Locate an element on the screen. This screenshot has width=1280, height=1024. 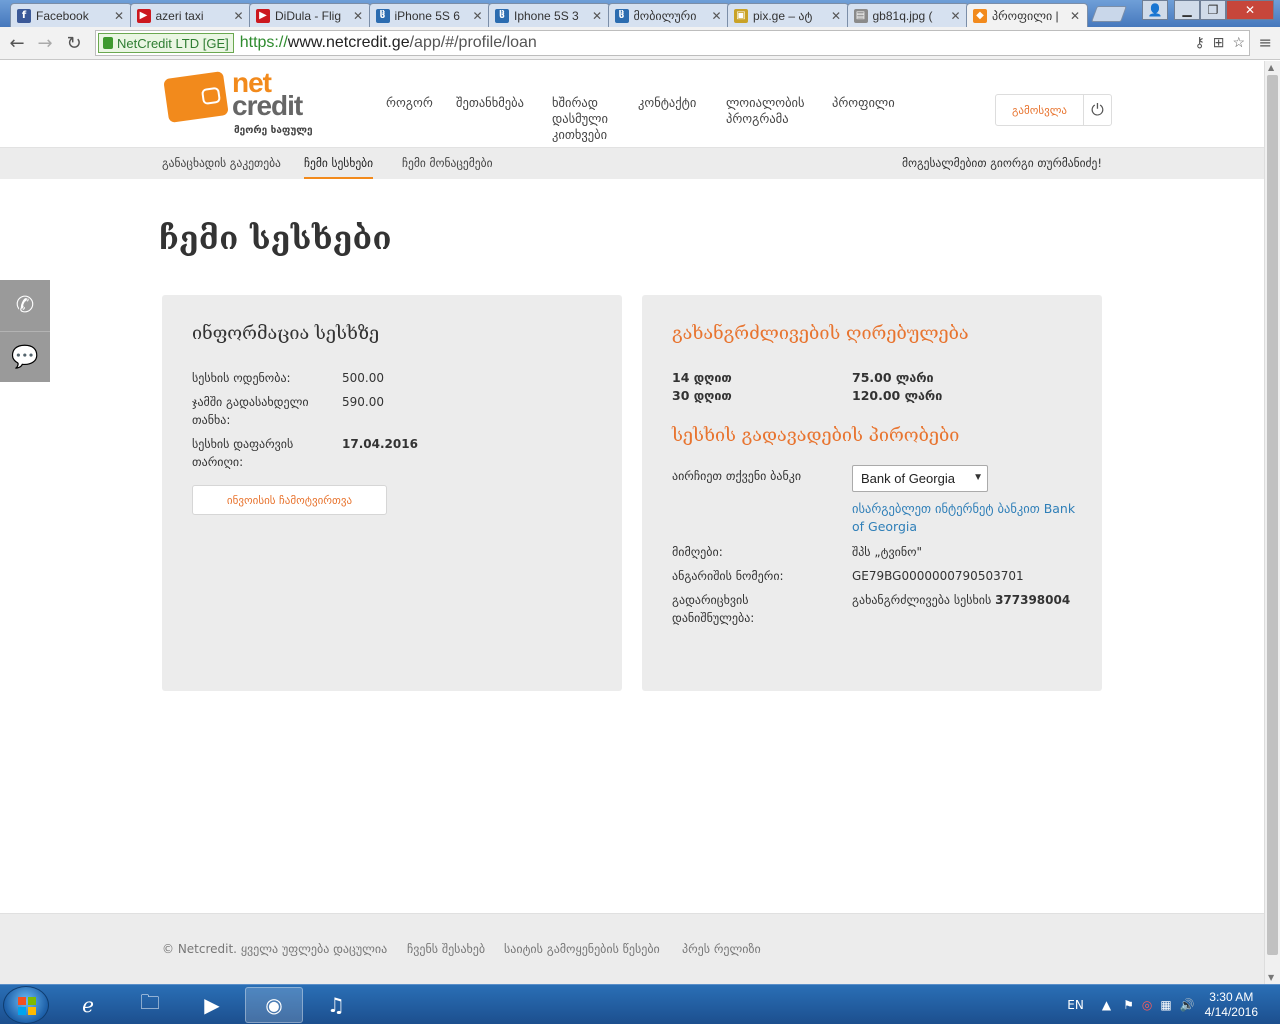
user-profile-button: 👤 is located at coordinates (1155, 10).